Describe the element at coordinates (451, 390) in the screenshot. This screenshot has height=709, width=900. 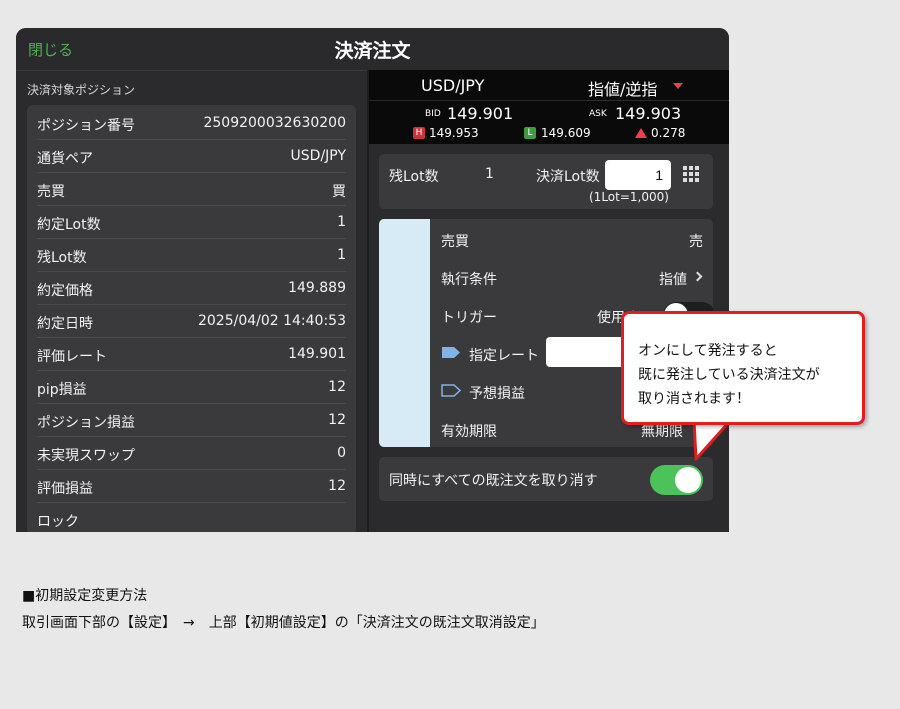
I see `tag-outline-icon` at that location.